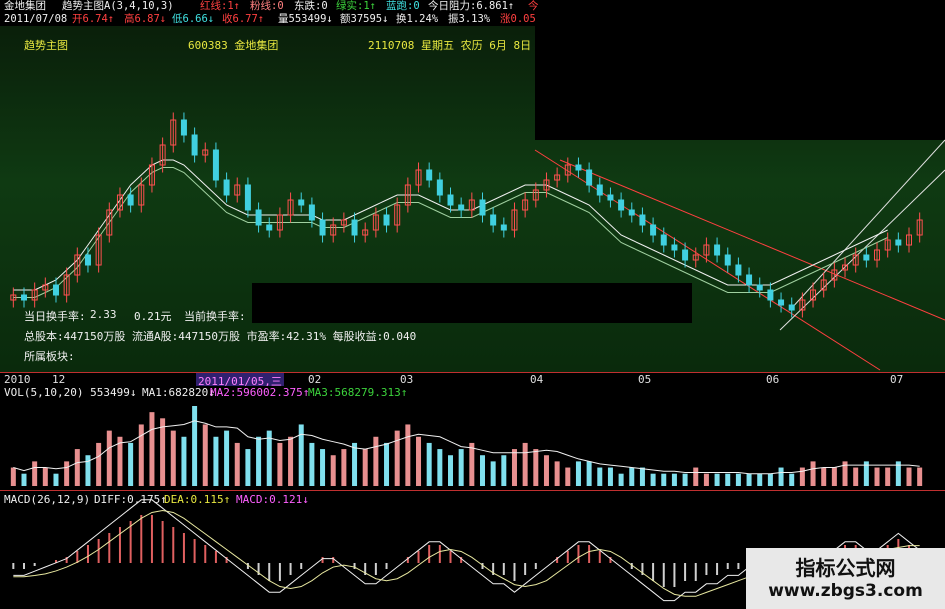 This screenshot has height=609, width=945. I want to click on quote-low: 低6.66↓, so click(193, 19).